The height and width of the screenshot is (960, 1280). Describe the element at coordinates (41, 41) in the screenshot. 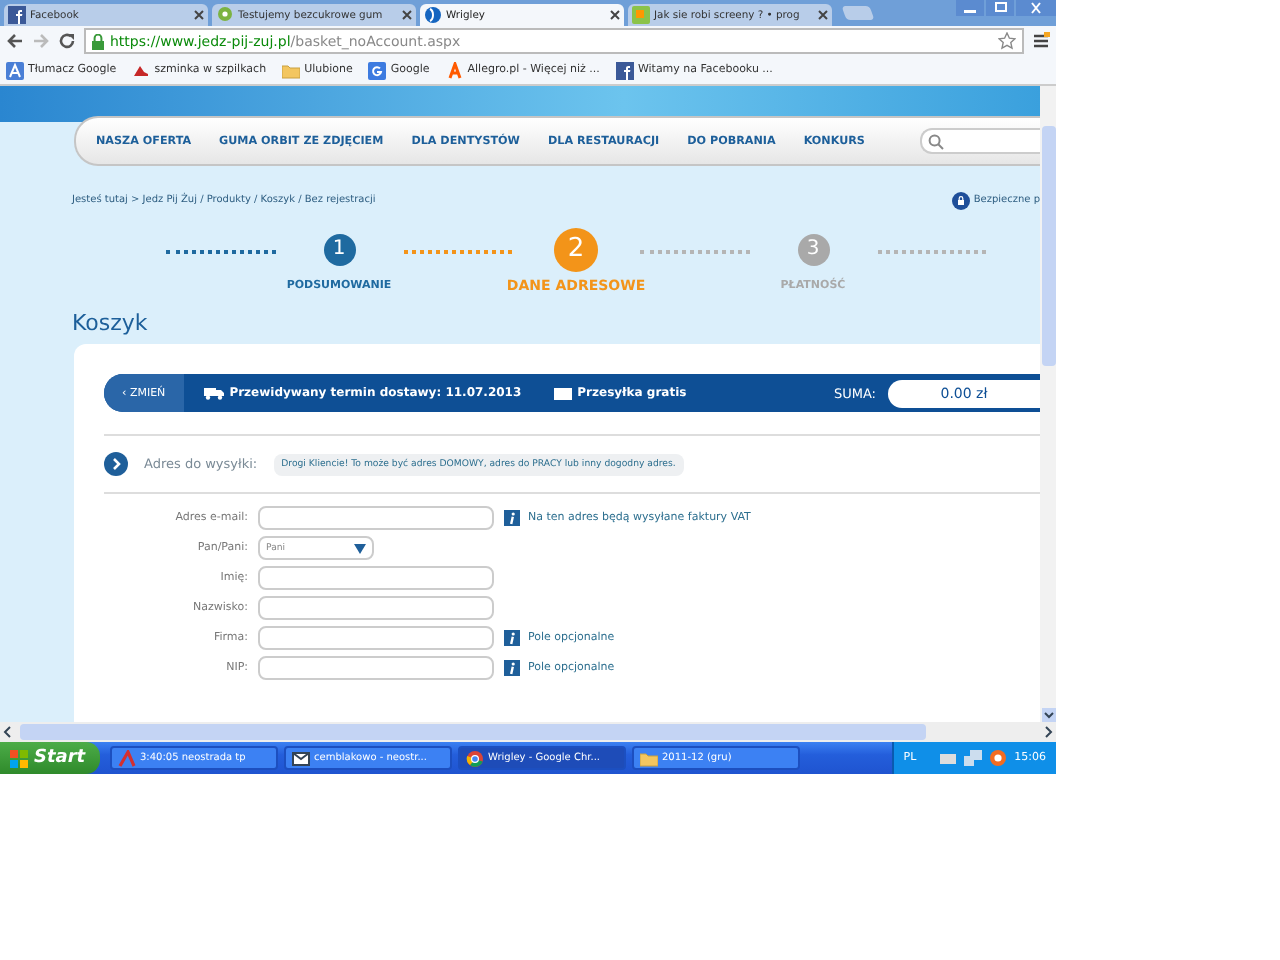

I see `forward-arrow-icon` at that location.